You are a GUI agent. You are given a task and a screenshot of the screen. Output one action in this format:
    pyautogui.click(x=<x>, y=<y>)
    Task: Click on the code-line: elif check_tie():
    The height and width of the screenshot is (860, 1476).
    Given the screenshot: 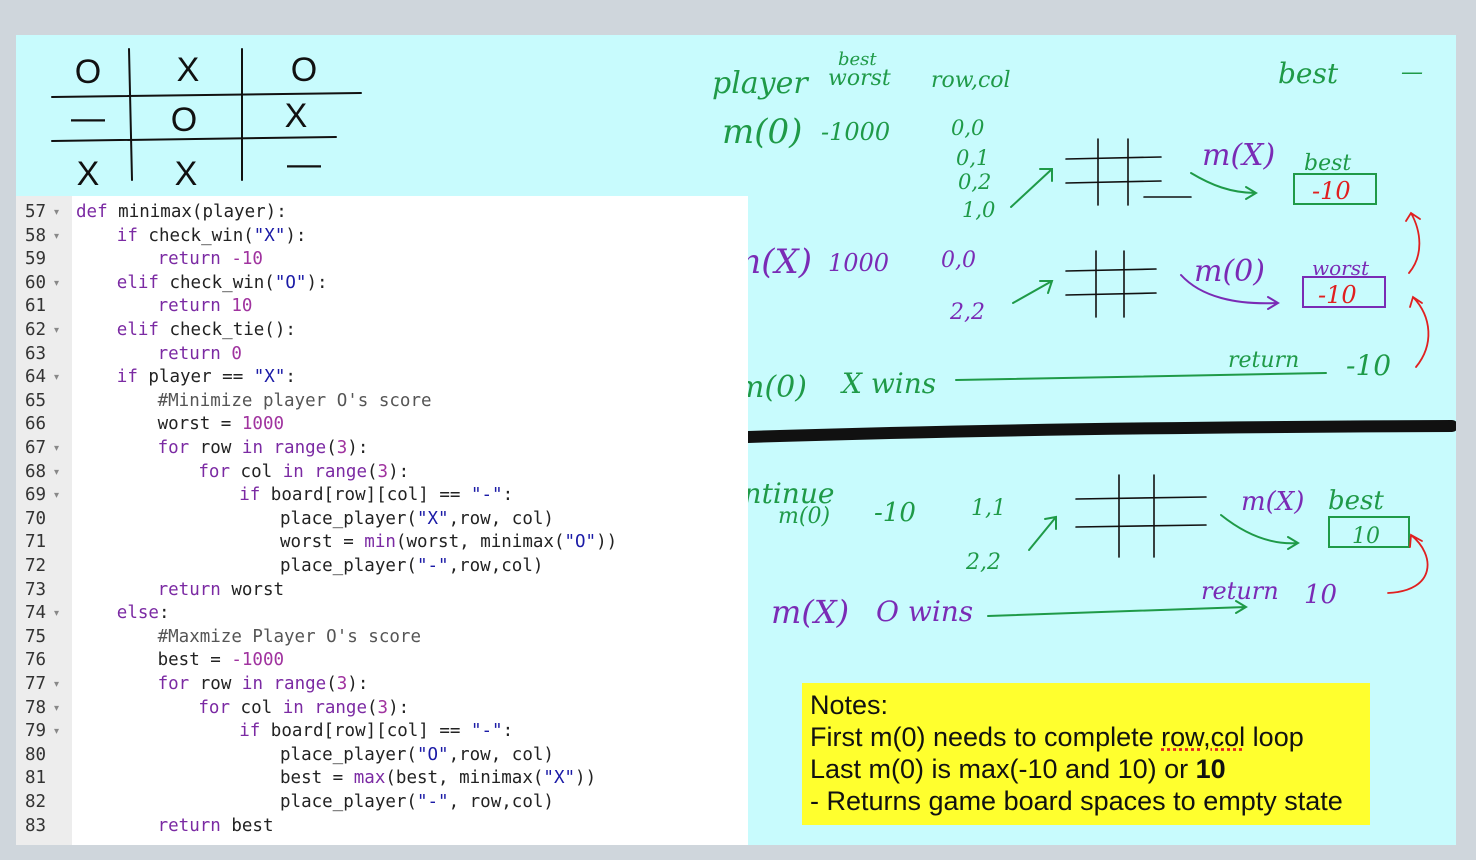 What is the action you would take?
    pyautogui.click(x=206, y=331)
    